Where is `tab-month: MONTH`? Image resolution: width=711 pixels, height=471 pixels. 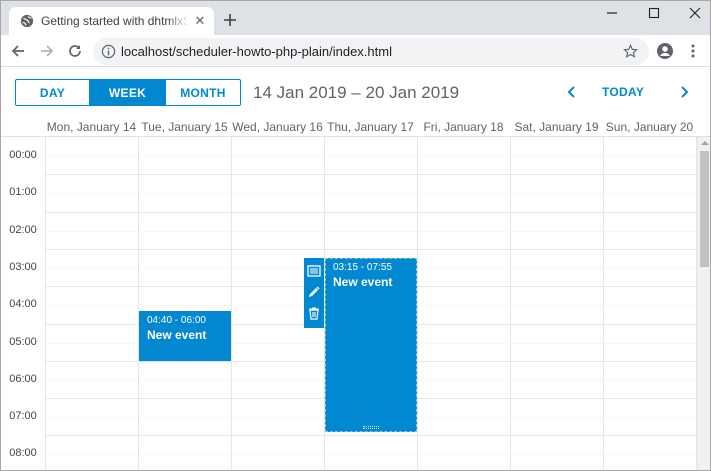
tab-month: MONTH is located at coordinates (202, 92).